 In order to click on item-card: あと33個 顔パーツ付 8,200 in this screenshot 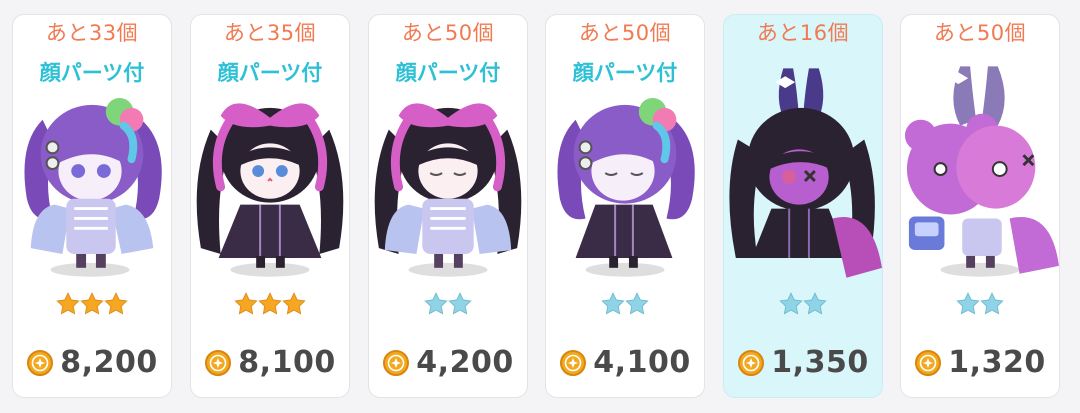, I will do `click(92, 206)`.